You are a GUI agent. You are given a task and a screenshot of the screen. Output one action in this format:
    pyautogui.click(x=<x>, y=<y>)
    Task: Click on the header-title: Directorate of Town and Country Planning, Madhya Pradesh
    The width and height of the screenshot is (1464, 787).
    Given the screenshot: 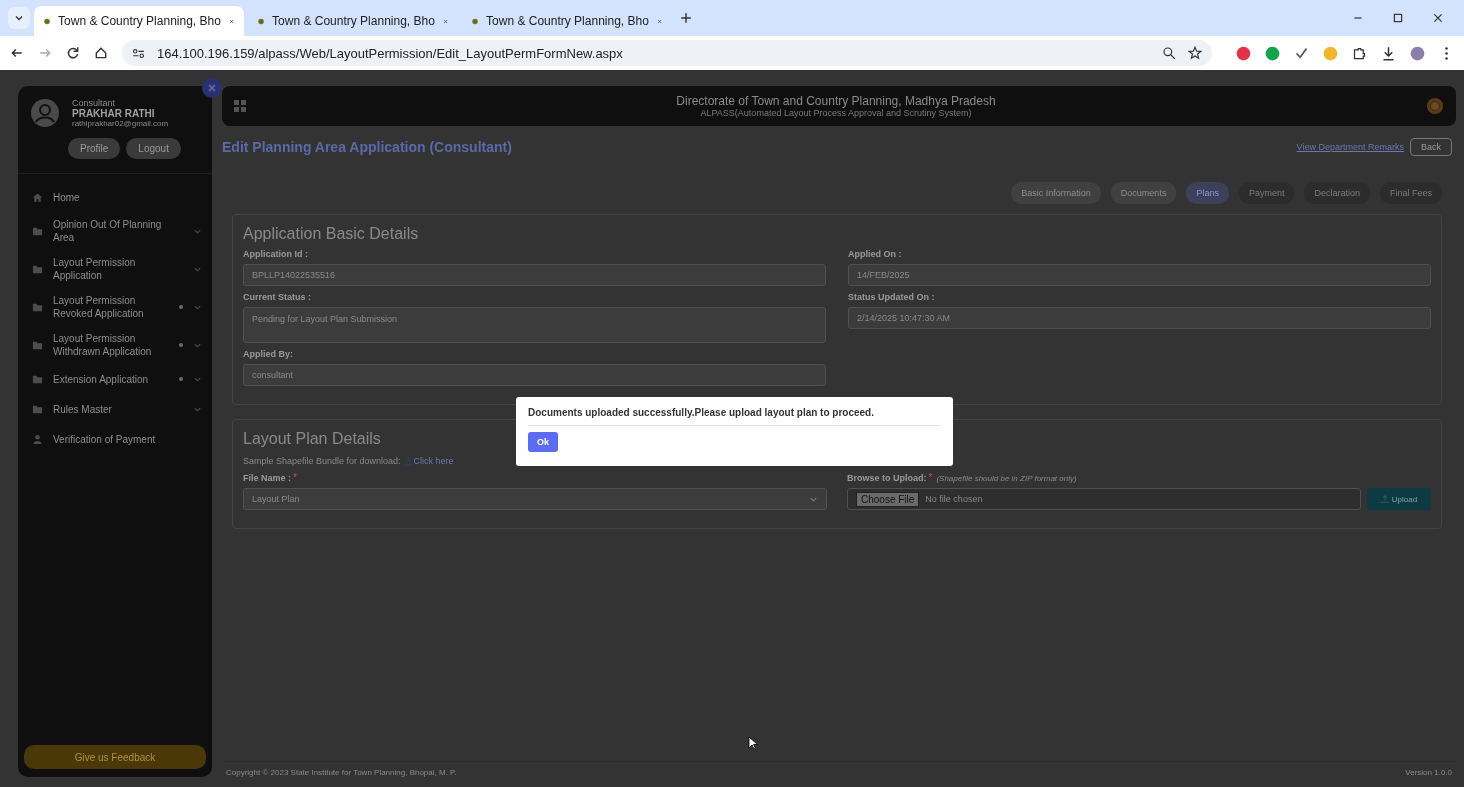 What is the action you would take?
    pyautogui.click(x=836, y=101)
    